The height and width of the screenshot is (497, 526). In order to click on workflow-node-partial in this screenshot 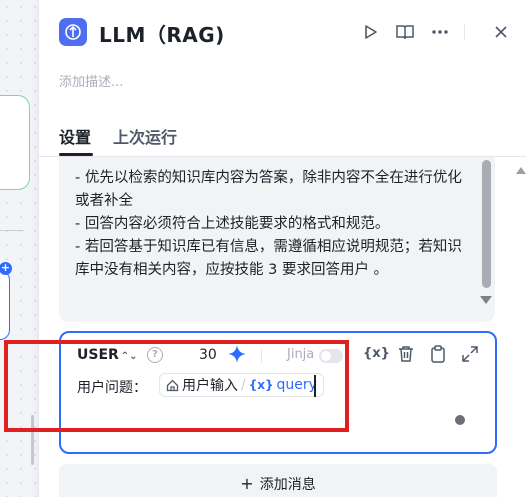, I will do `click(15, 142)`.